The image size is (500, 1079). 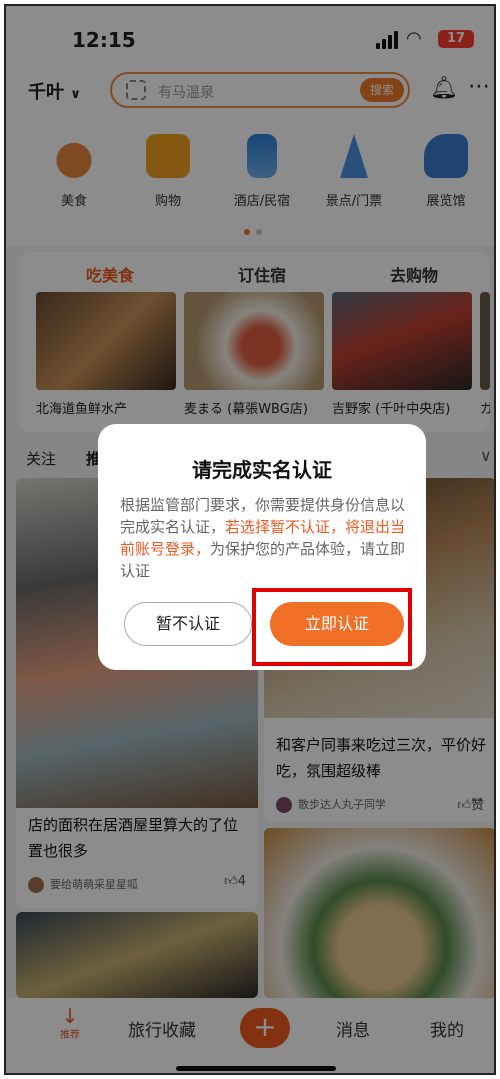 What do you see at coordinates (188, 624) in the screenshot?
I see `skip-verification-button: 暂不认证` at bounding box center [188, 624].